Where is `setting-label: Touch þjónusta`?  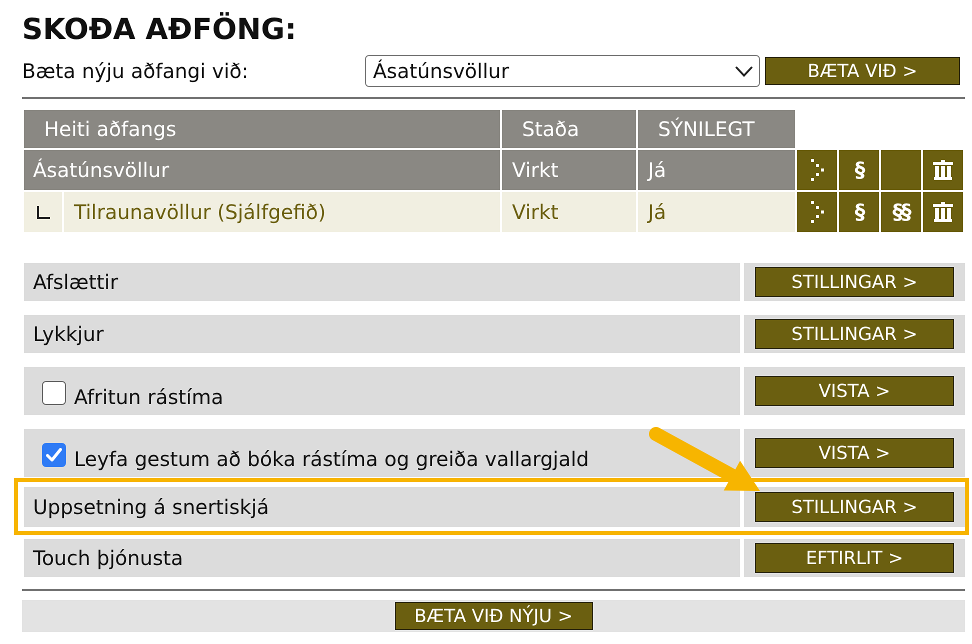
setting-label: Touch þjónusta is located at coordinates (108, 558).